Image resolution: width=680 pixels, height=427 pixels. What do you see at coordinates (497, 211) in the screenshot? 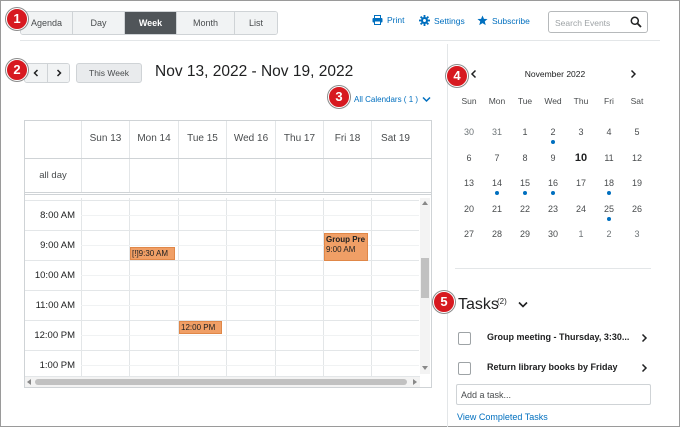
I see `mini-day: 21` at bounding box center [497, 211].